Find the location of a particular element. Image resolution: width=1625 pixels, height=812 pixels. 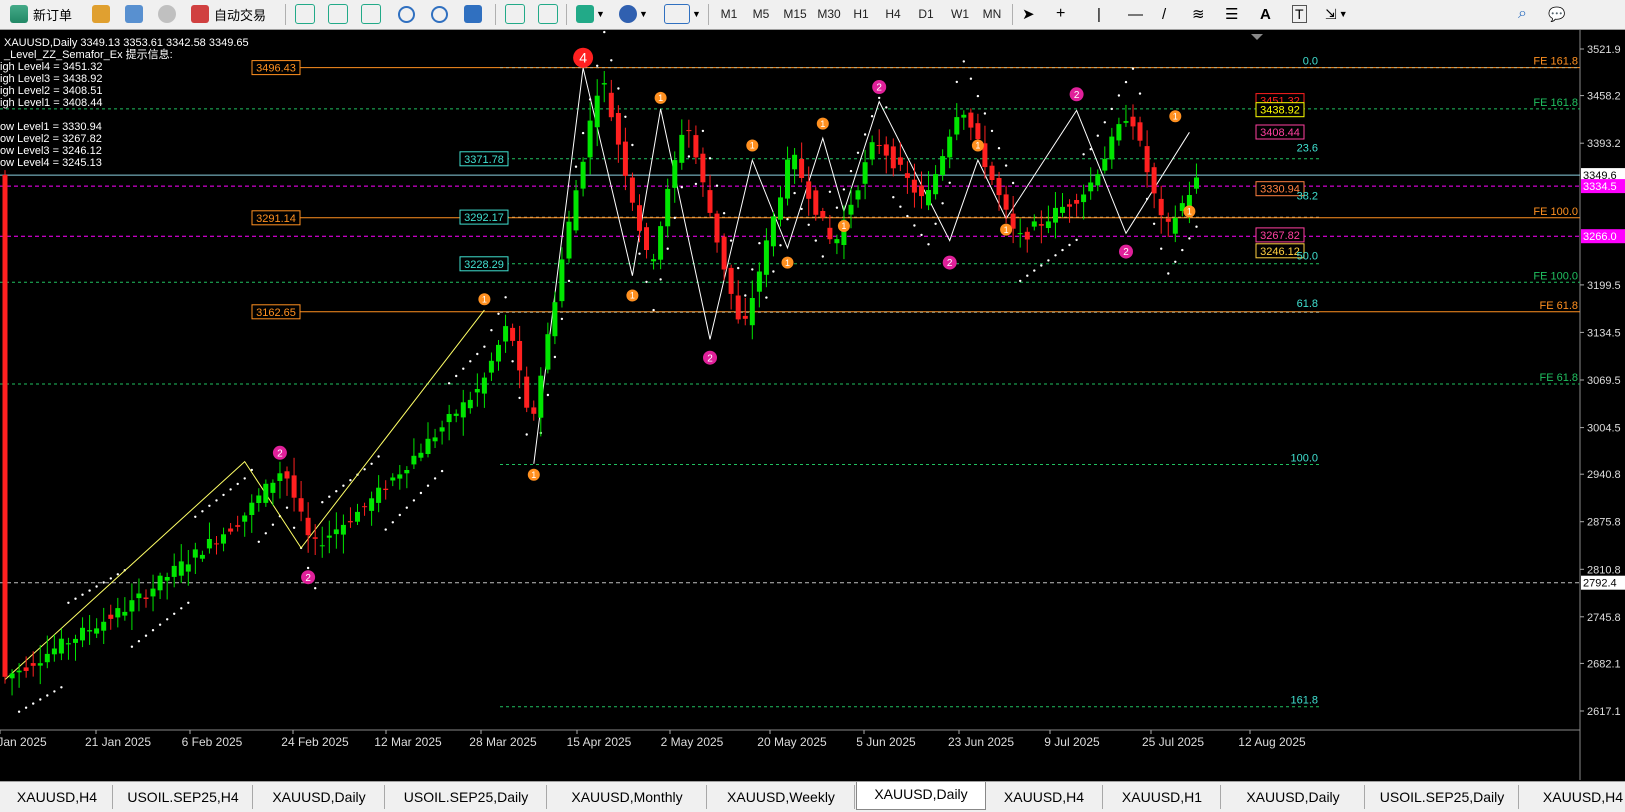

text-tool-button: A is located at coordinates (1265, 14).